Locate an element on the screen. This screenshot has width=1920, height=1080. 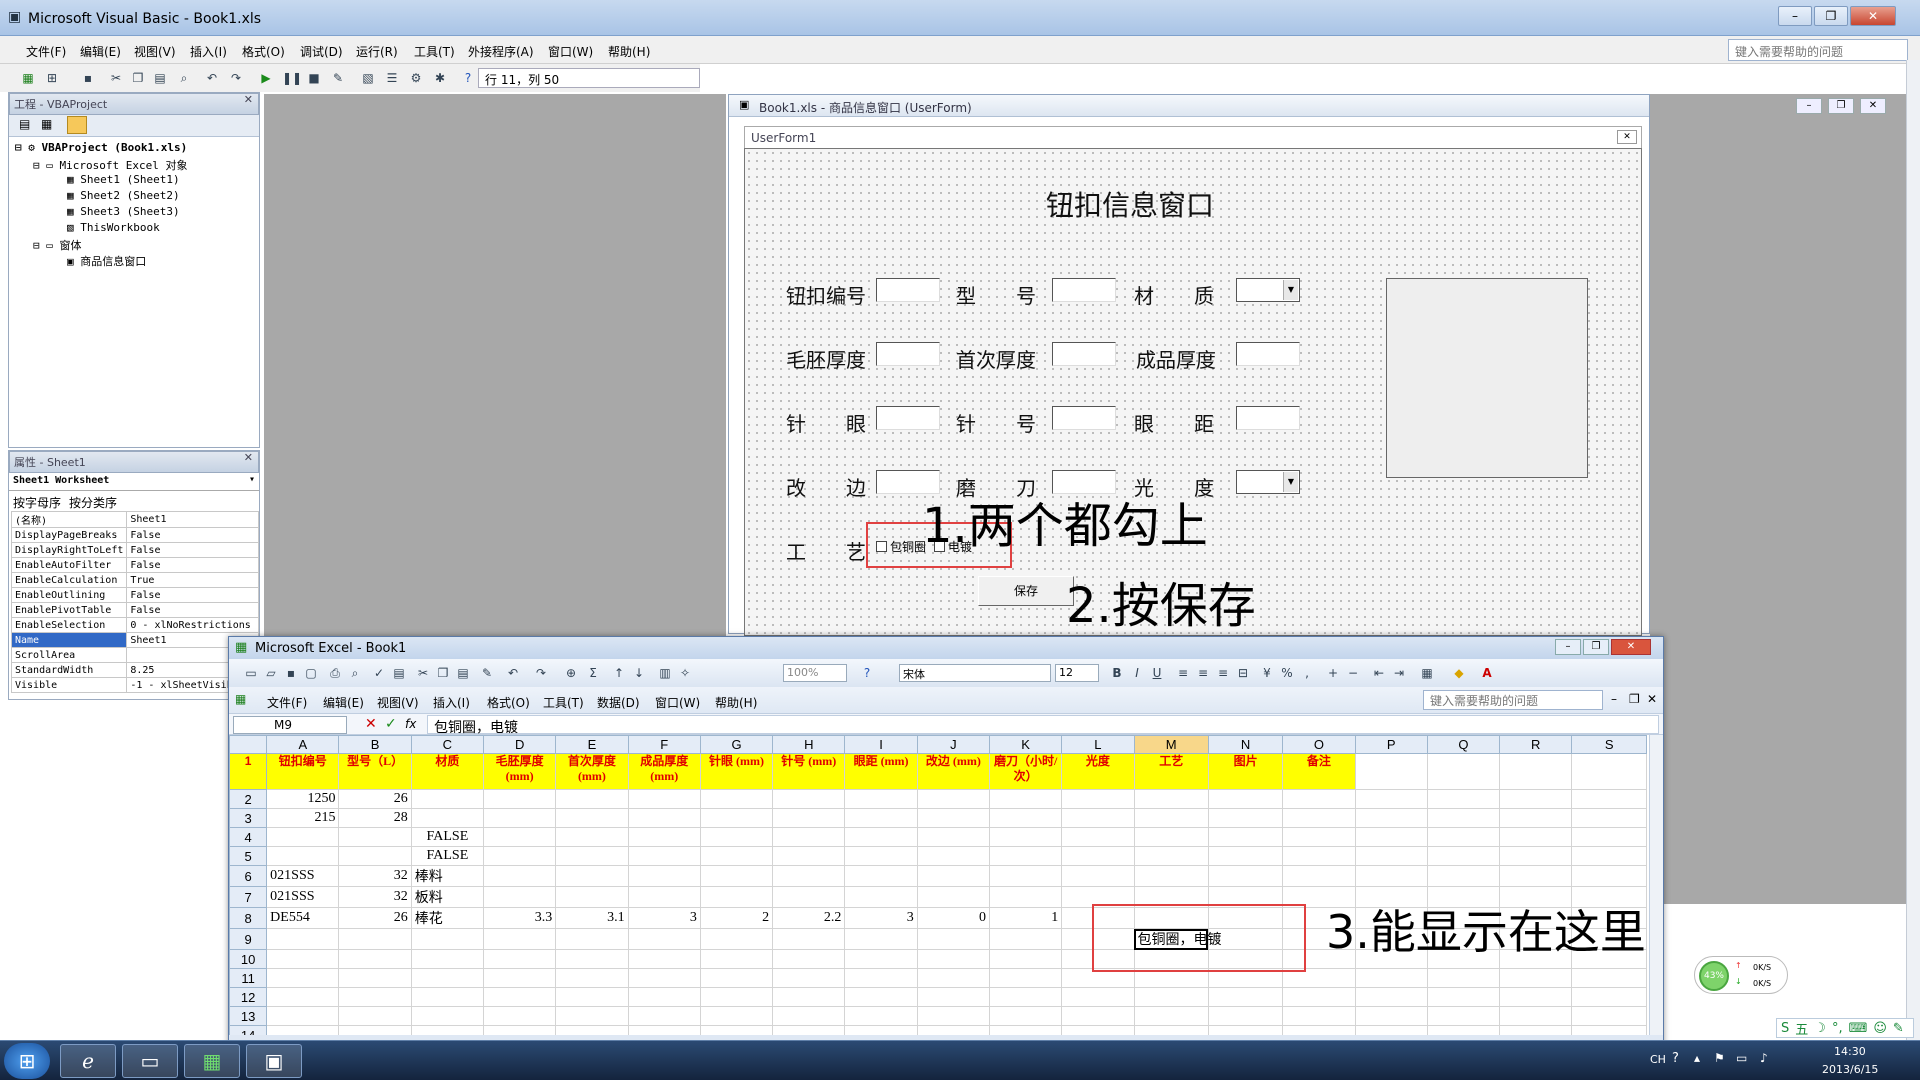
save-icon: ▪ is located at coordinates (88, 78).